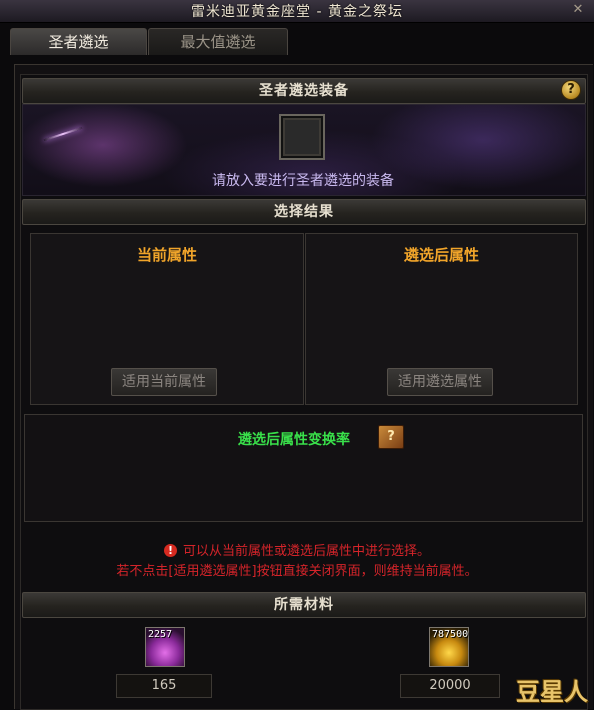  What do you see at coordinates (218, 41) in the screenshot?
I see `tab-max-selection: 最大值遴选` at bounding box center [218, 41].